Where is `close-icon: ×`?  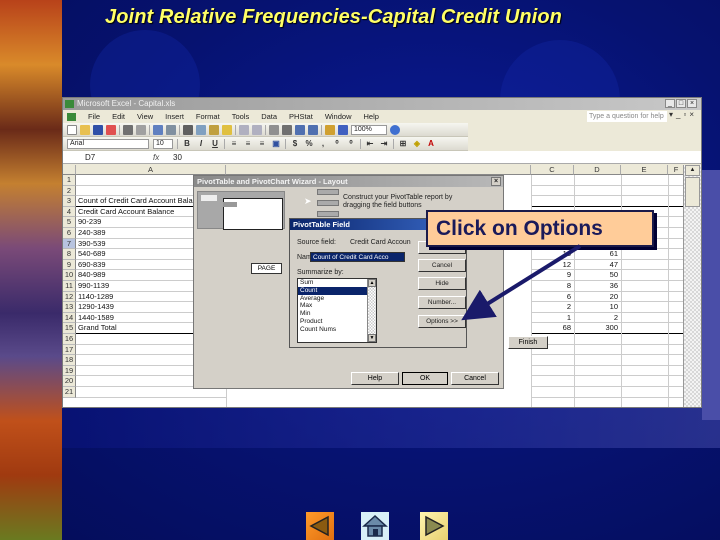
close-icon: × is located at coordinates (692, 103).